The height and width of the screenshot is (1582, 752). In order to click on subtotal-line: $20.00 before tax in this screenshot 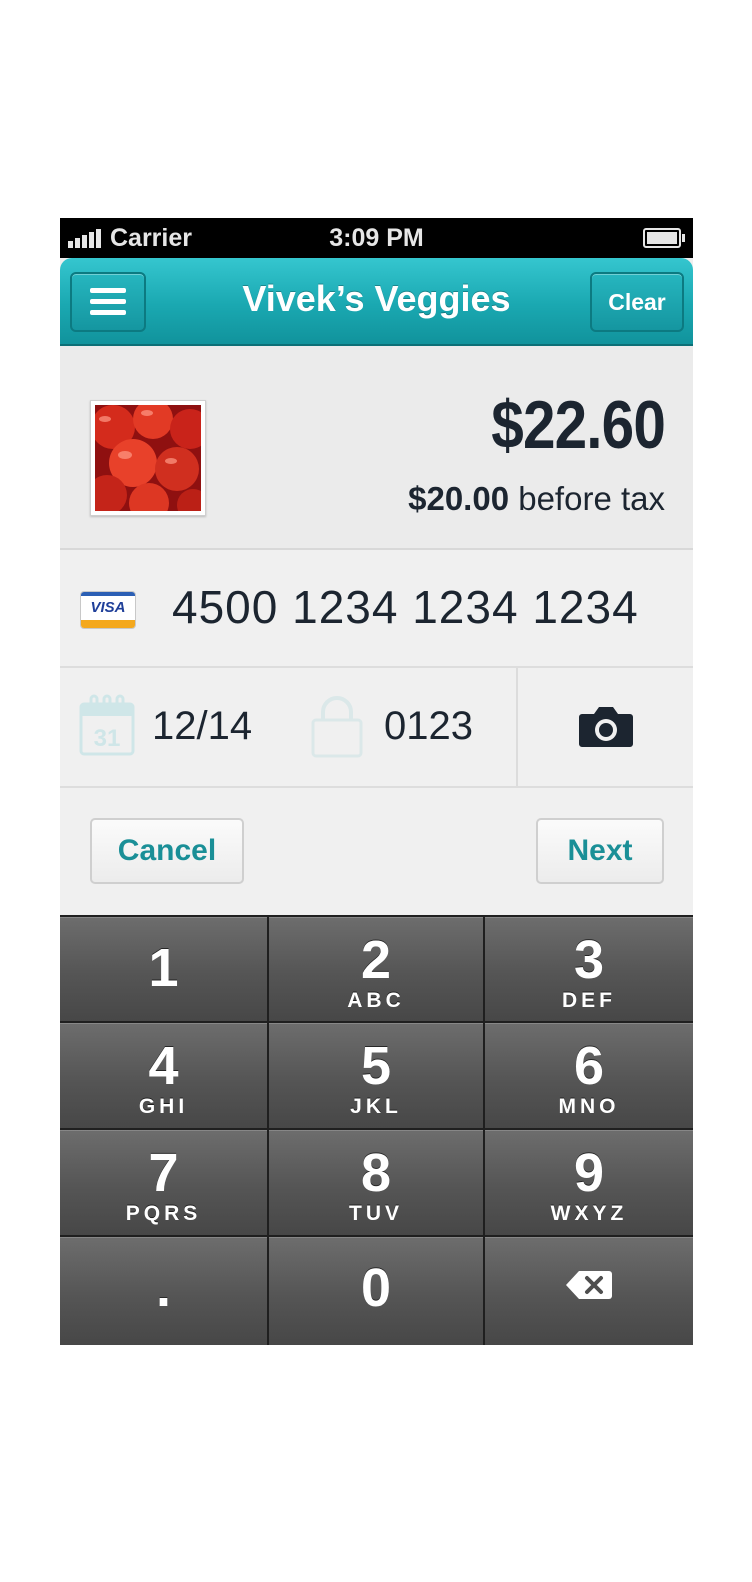, I will do `click(536, 499)`.